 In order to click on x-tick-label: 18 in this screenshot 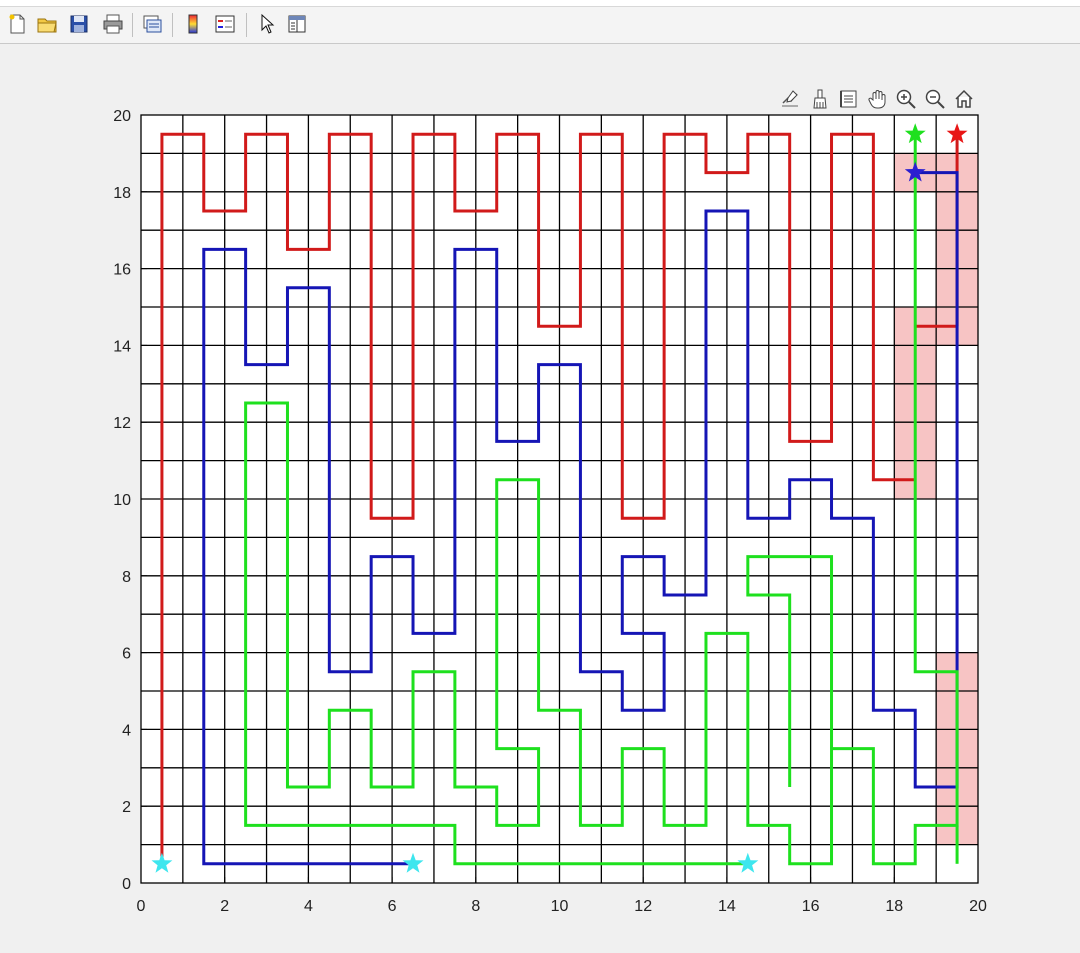, I will do `click(894, 906)`.